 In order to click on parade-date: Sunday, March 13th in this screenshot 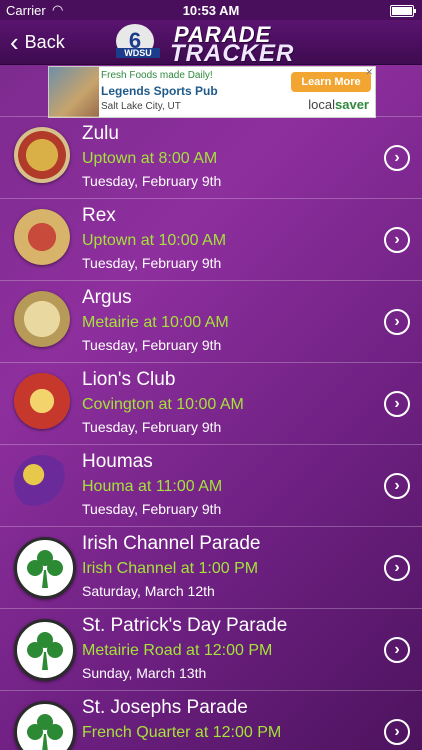, I will do `click(144, 673)`.